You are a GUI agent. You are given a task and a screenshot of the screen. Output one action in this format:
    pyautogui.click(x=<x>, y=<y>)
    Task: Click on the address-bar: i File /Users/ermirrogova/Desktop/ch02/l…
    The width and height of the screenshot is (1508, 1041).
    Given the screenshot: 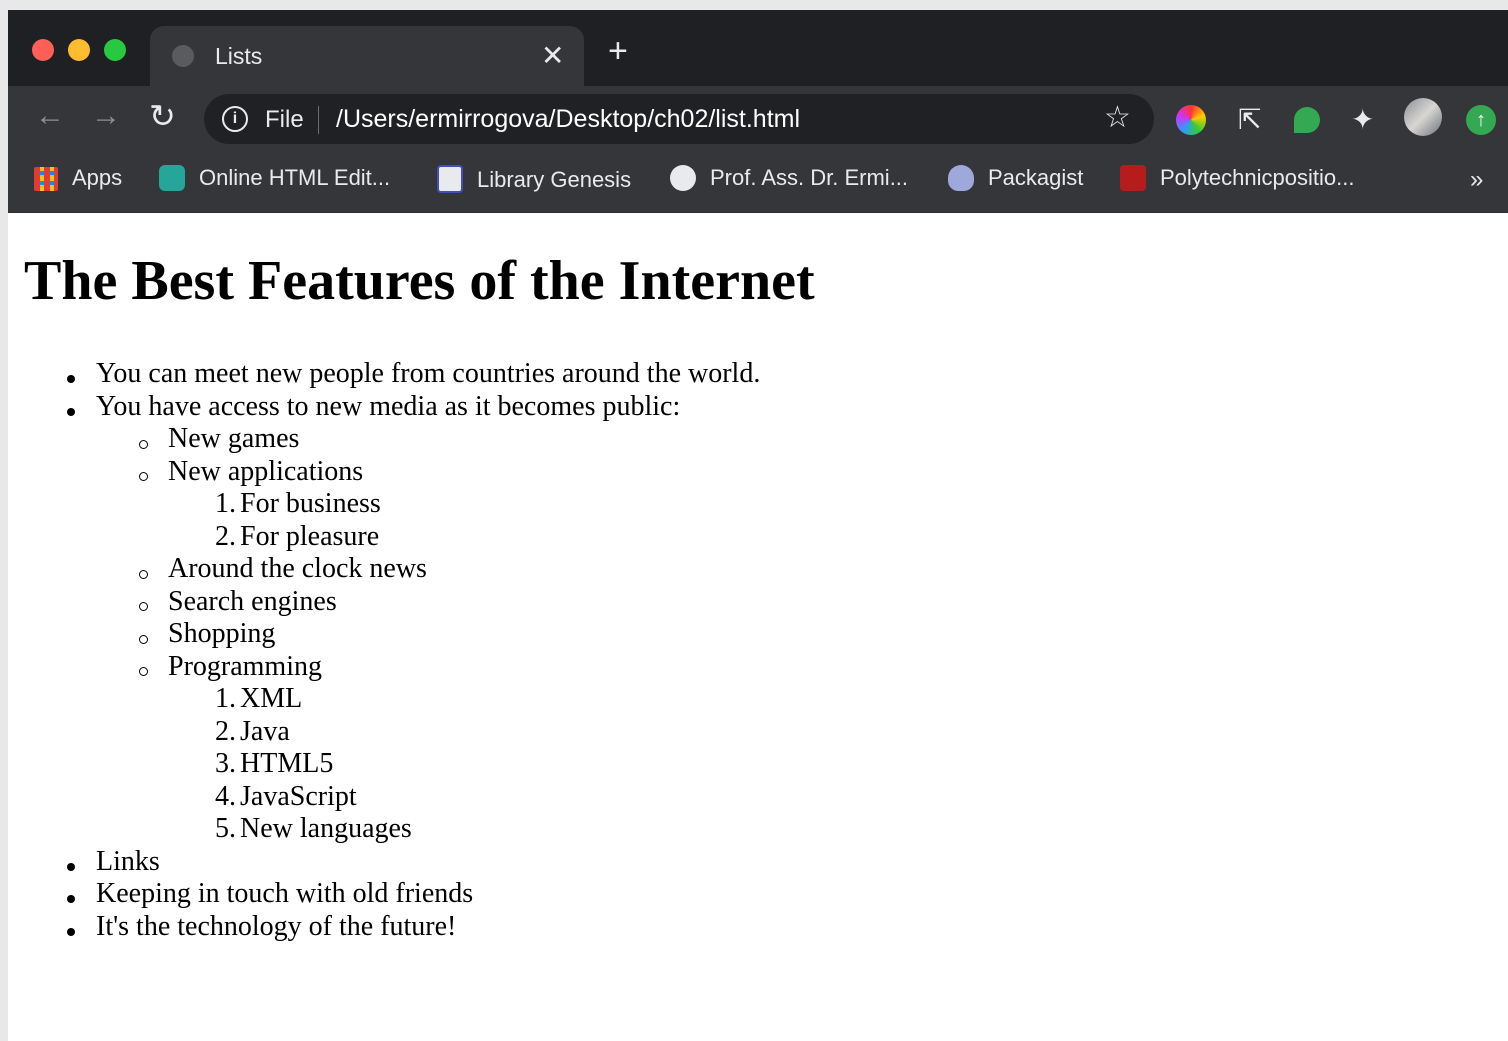 What is the action you would take?
    pyautogui.click(x=679, y=119)
    